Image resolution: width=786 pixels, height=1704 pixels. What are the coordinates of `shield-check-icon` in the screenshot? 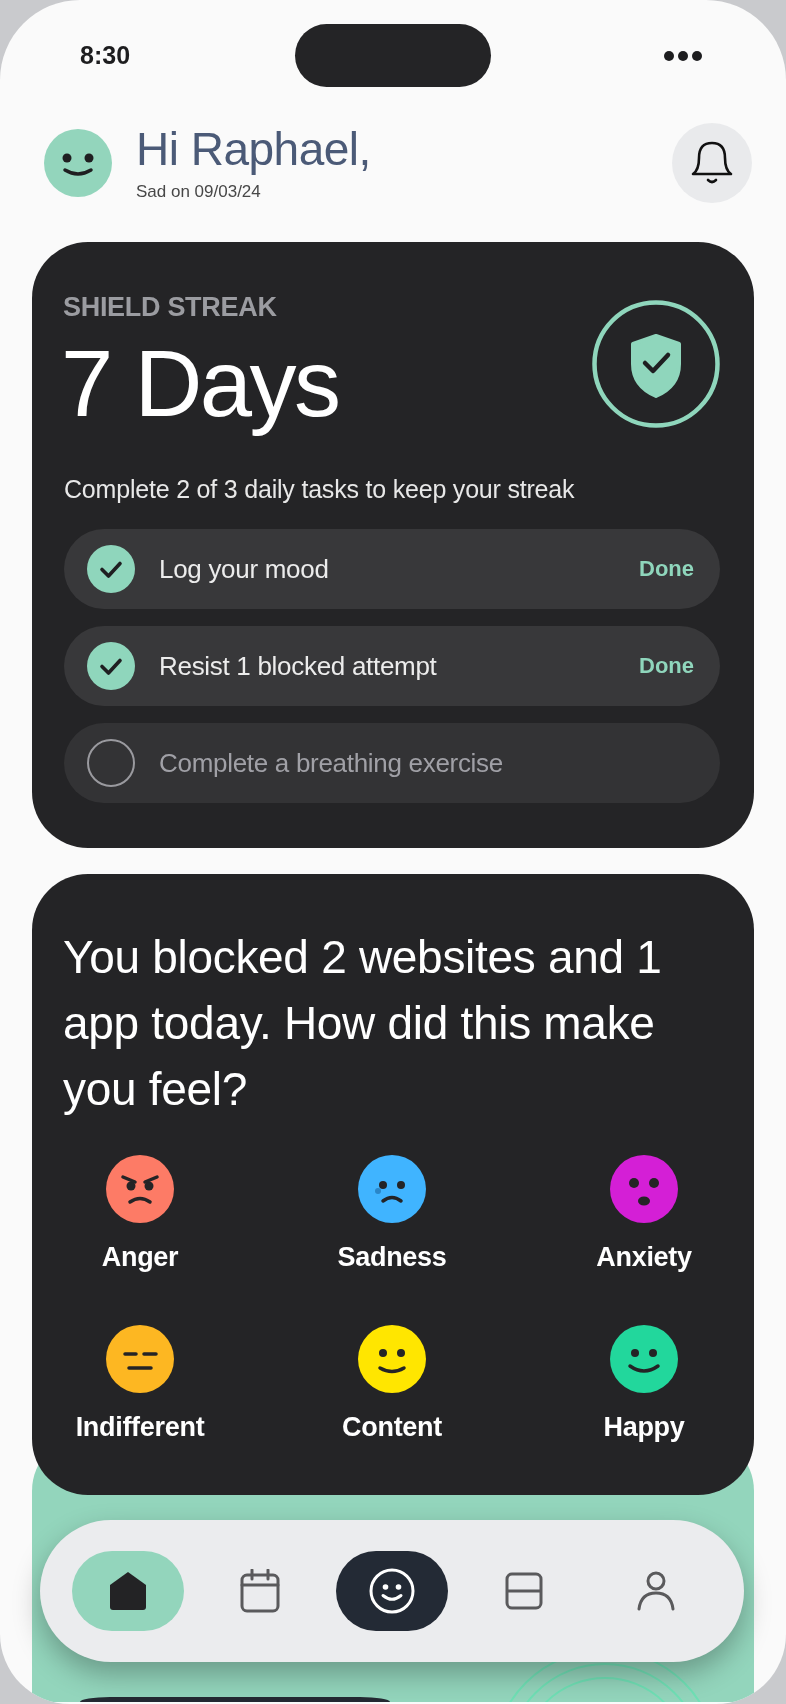 It's located at (656, 364).